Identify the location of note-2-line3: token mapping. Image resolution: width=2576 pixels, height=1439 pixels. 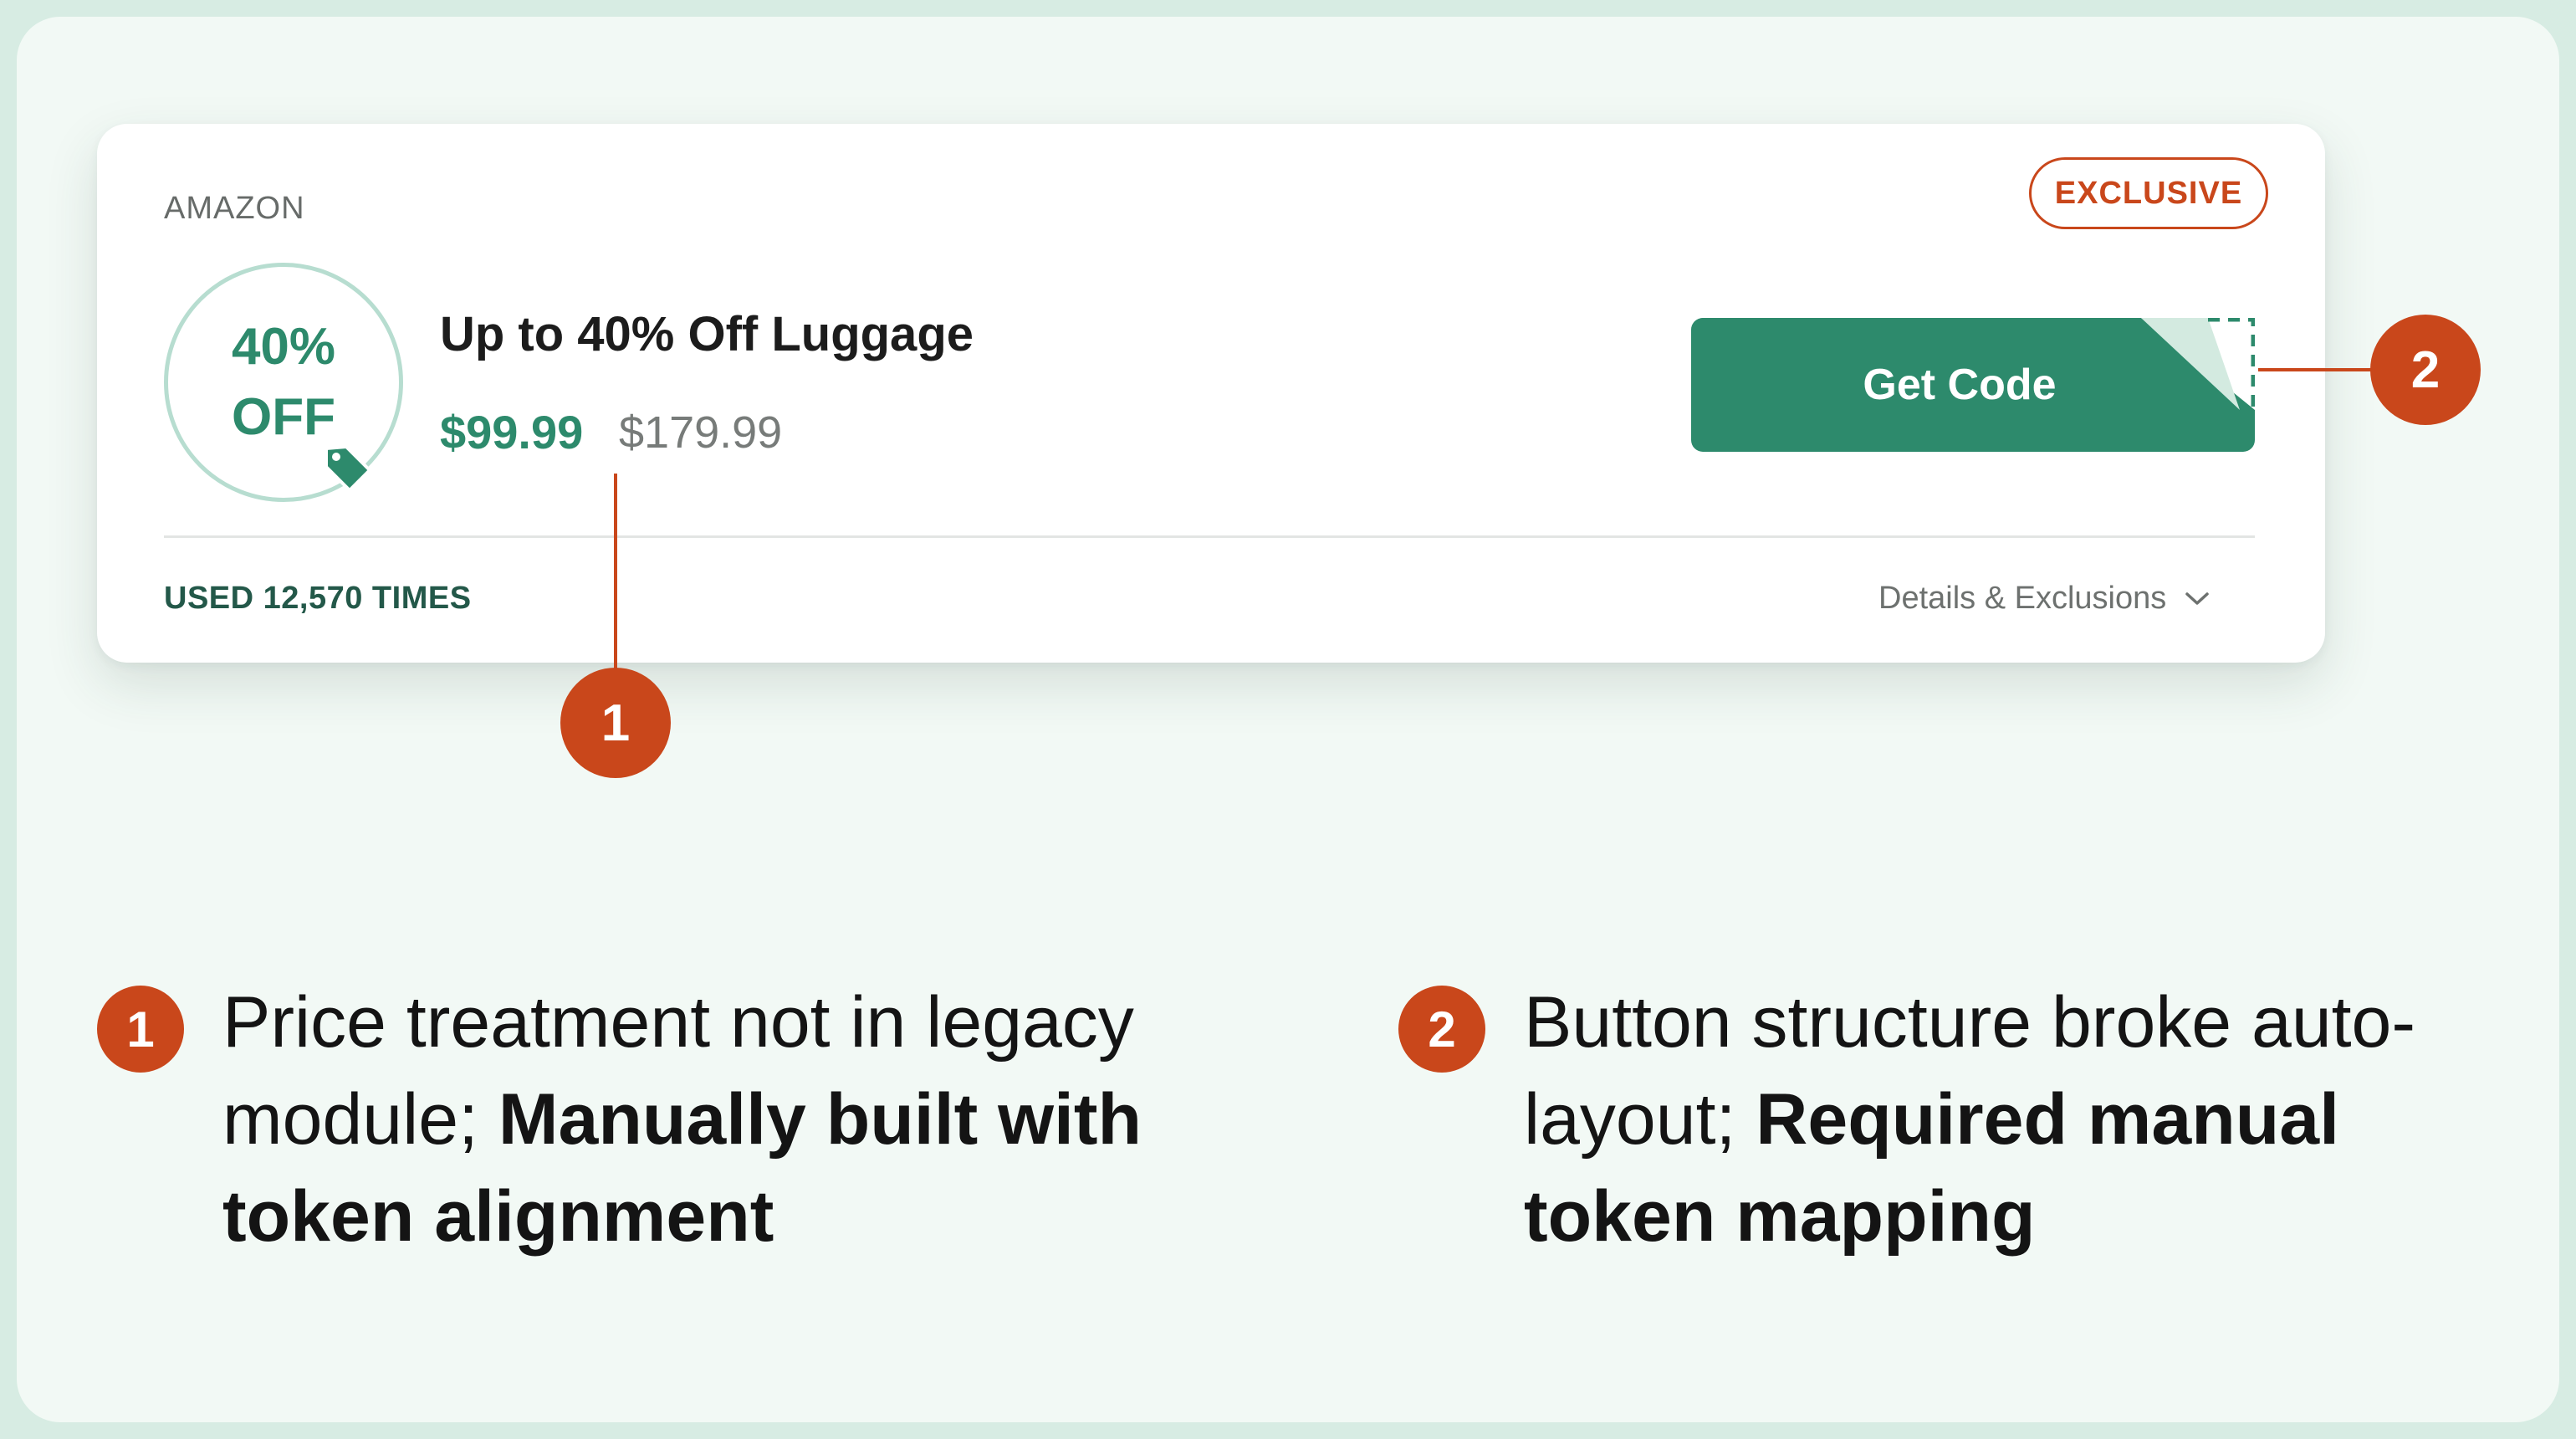
(1969, 1216).